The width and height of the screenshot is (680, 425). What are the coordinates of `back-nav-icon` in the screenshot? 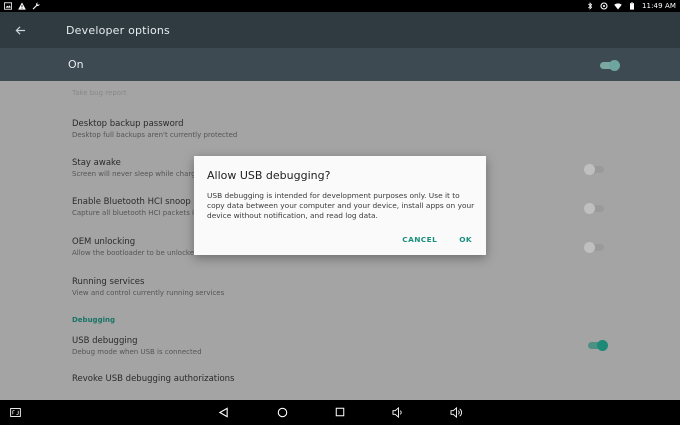 It's located at (223, 412).